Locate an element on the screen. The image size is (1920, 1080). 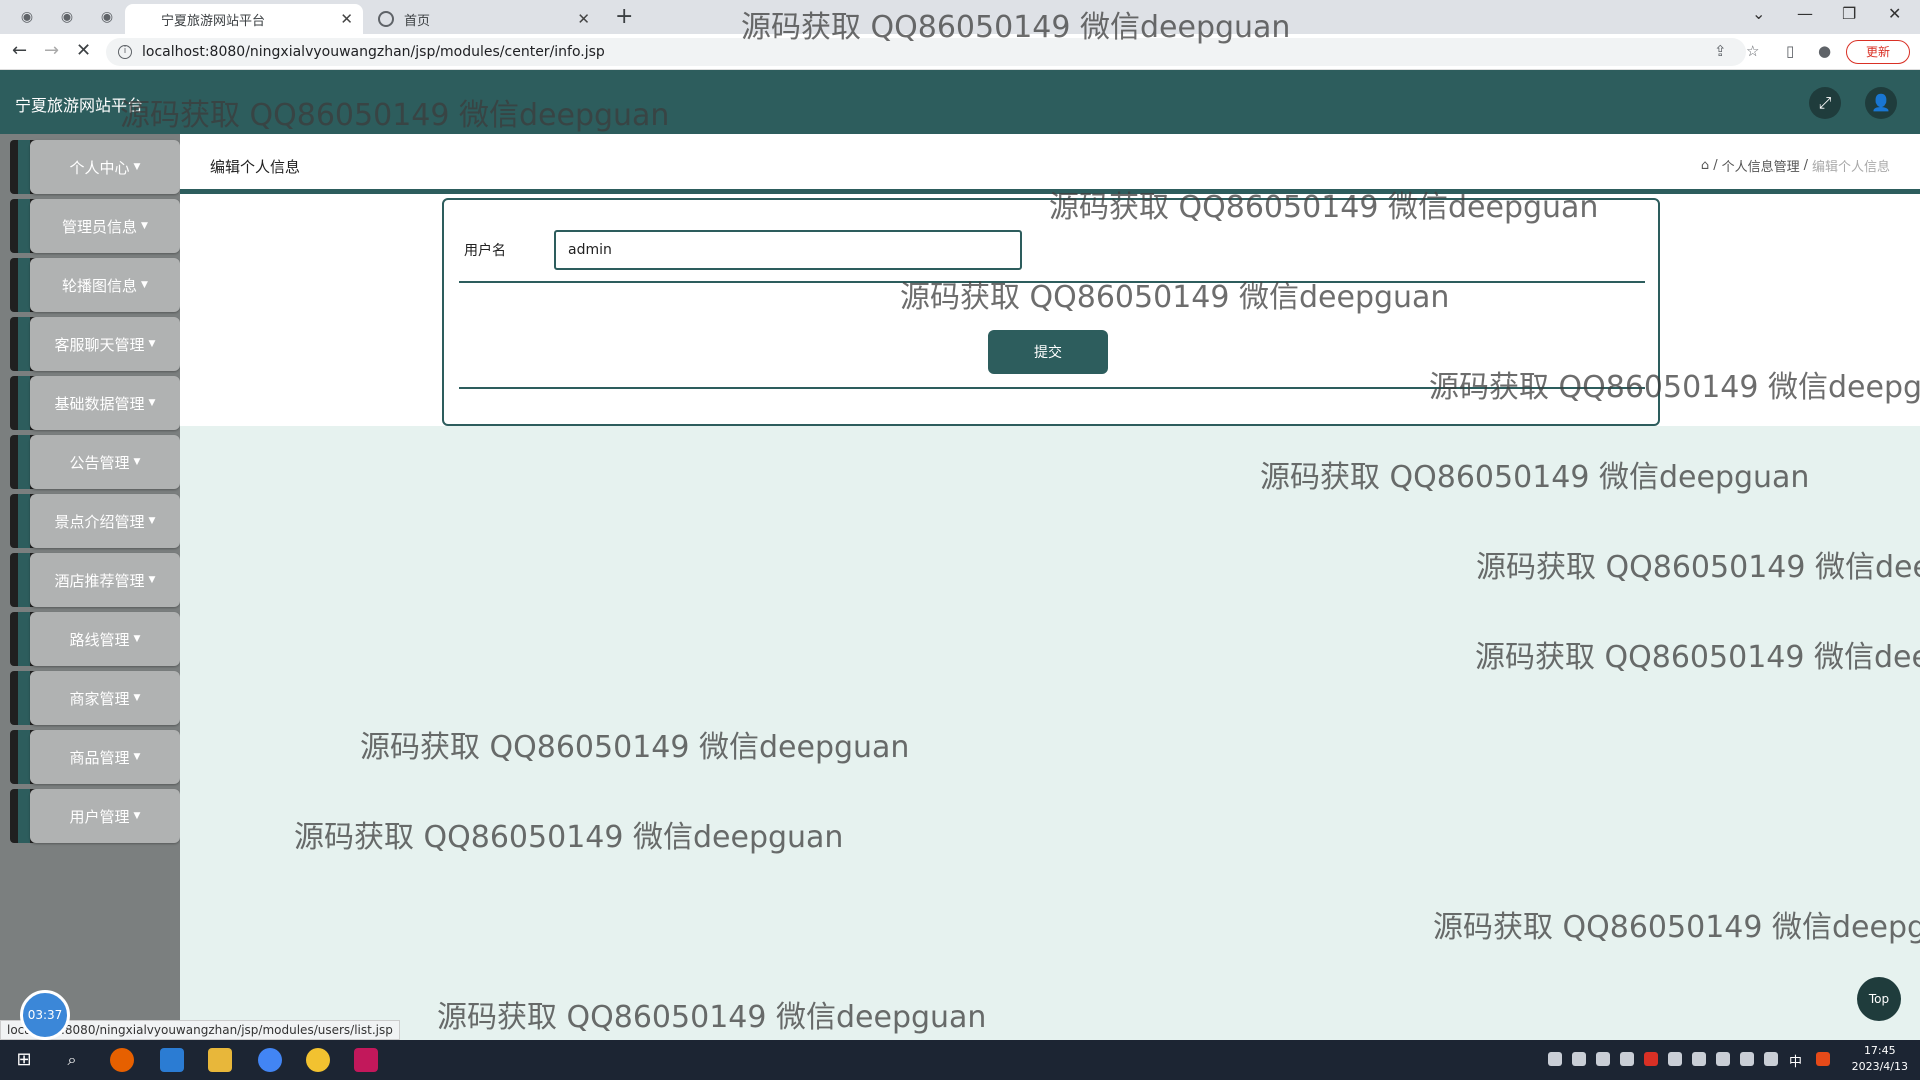
sidebar-item-button: 个人中心 ▼ is located at coordinates (105, 167).